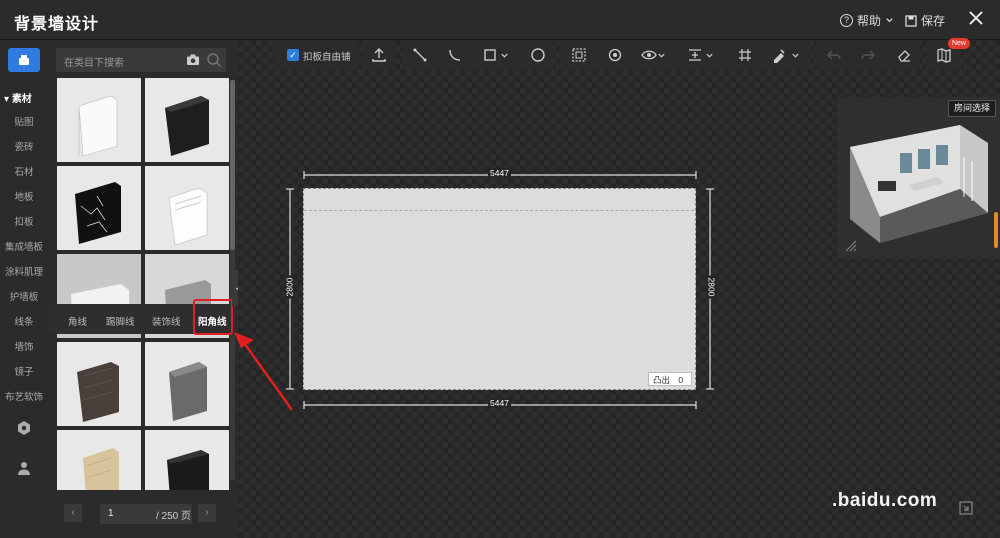 Image resolution: width=1000 pixels, height=538 pixels. Describe the element at coordinates (207, 513) in the screenshot. I see `next-page-button: ›` at that location.